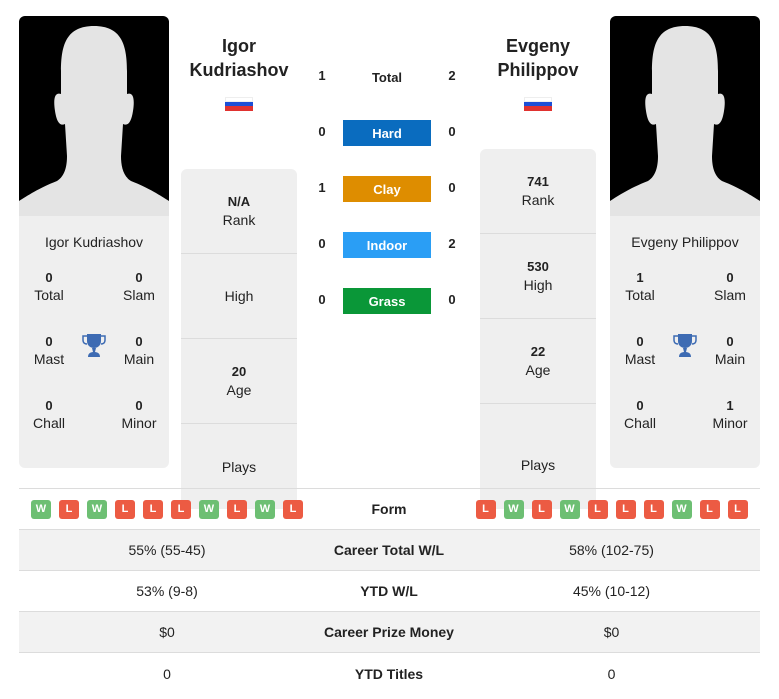 This screenshot has height=699, width=779. I want to click on form-row: WLWLLLWLWL Form LWLWLLLWLL, so click(389, 509).